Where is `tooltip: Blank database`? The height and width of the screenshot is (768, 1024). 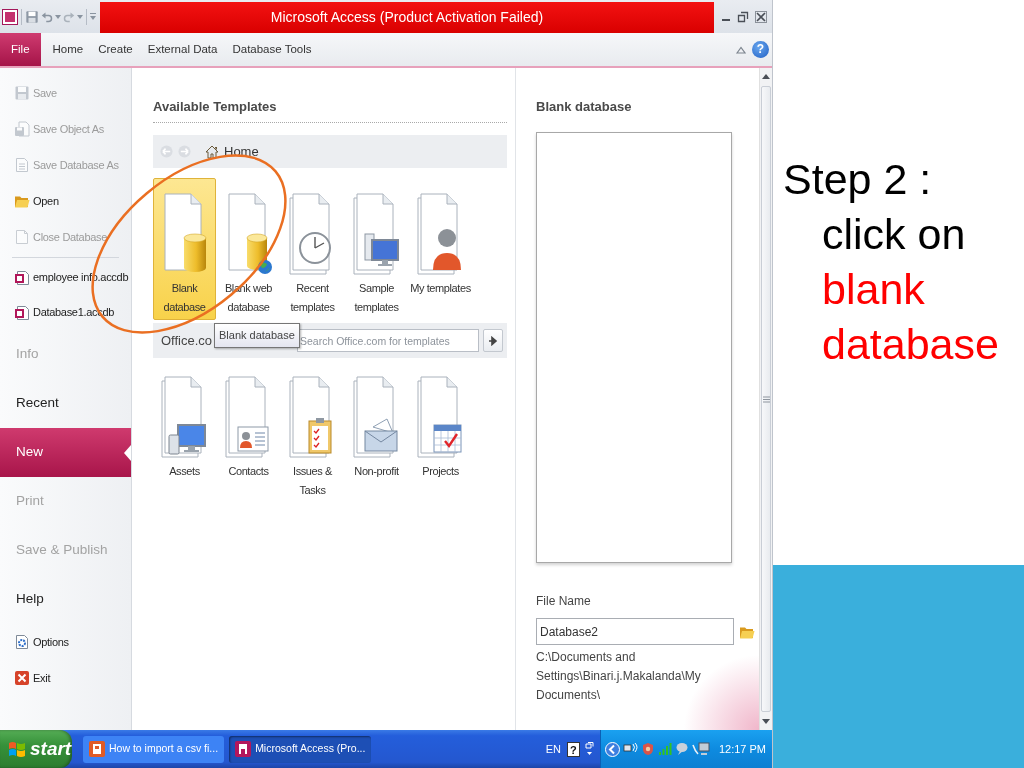
tooltip: Blank database is located at coordinates (257, 335).